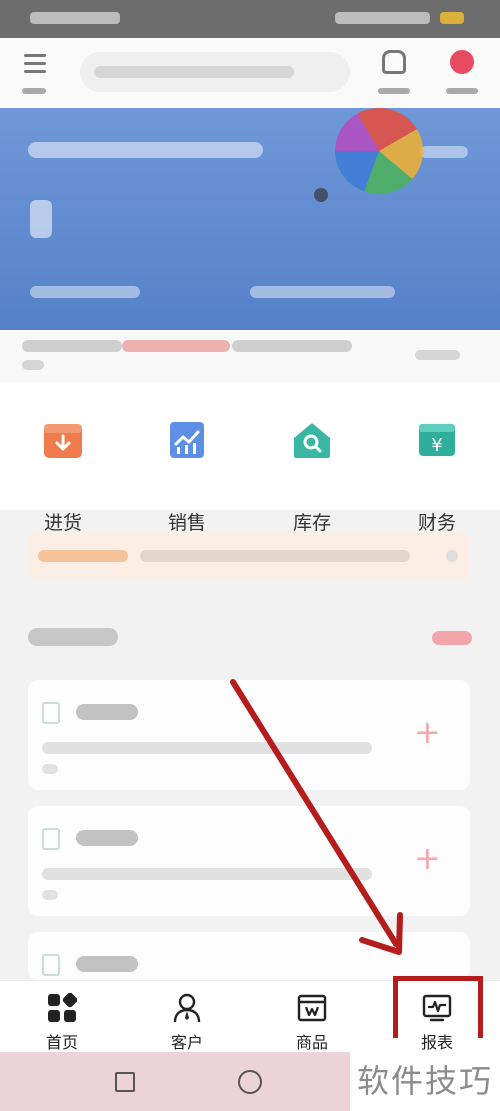 This screenshot has width=500, height=1111. What do you see at coordinates (187, 440) in the screenshot?
I see `sales-chart-icon` at bounding box center [187, 440].